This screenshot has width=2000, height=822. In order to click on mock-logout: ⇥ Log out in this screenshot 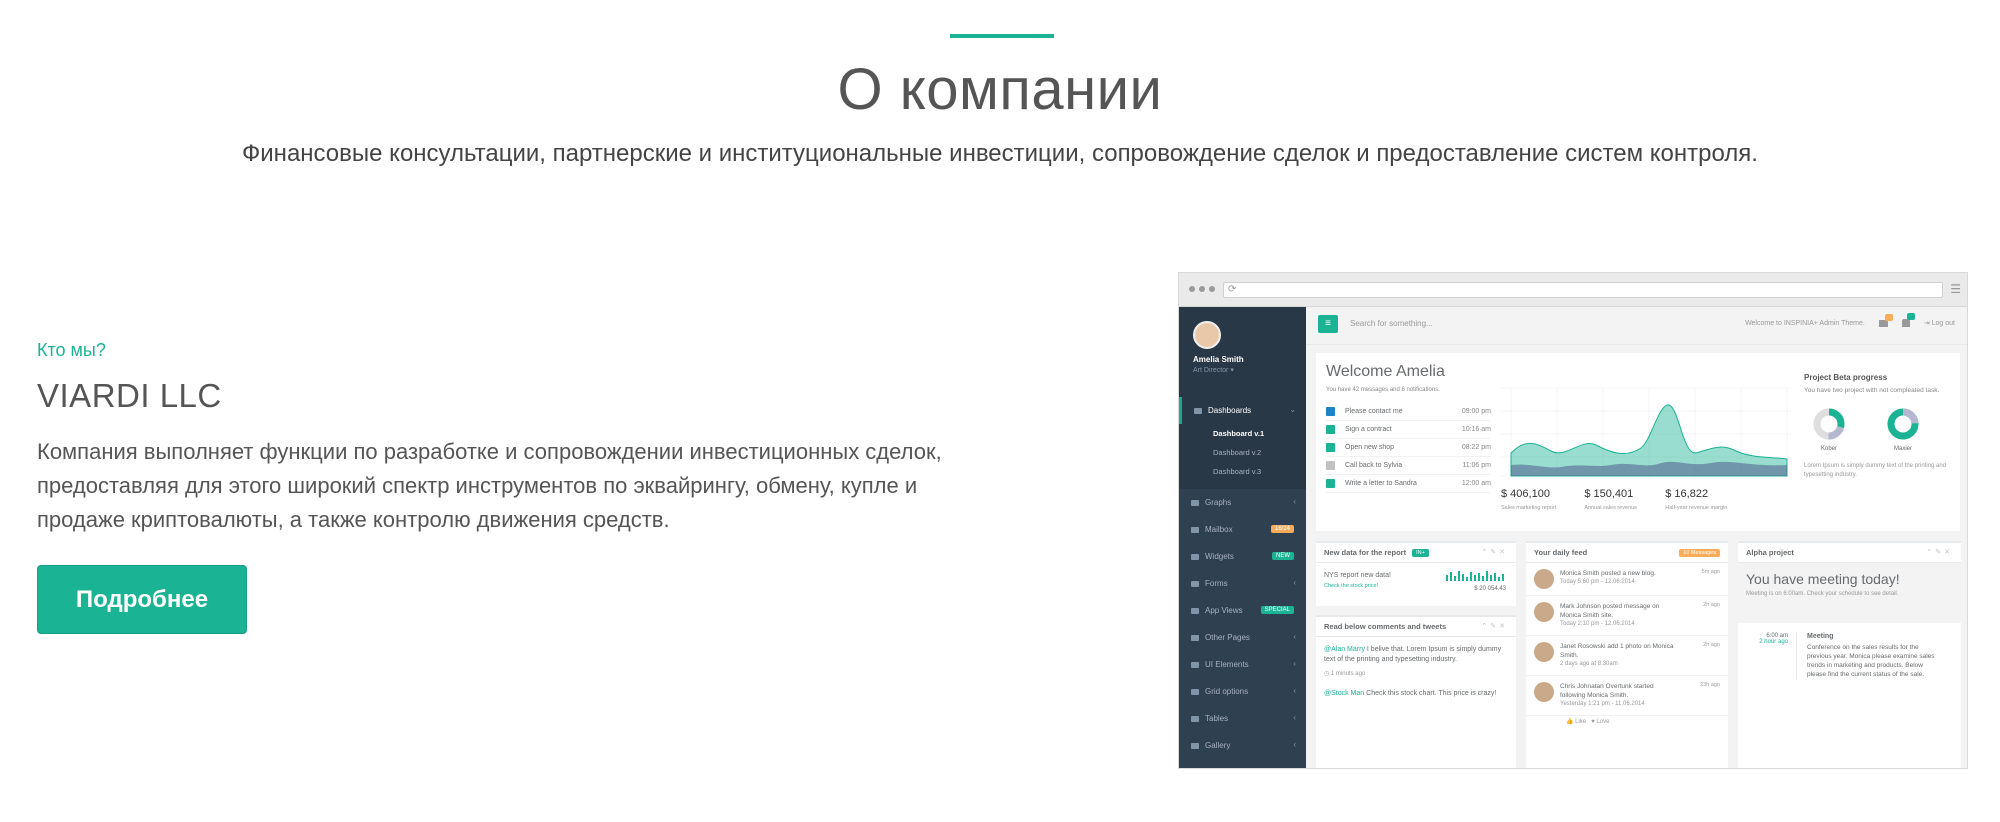, I will do `click(1939, 323)`.